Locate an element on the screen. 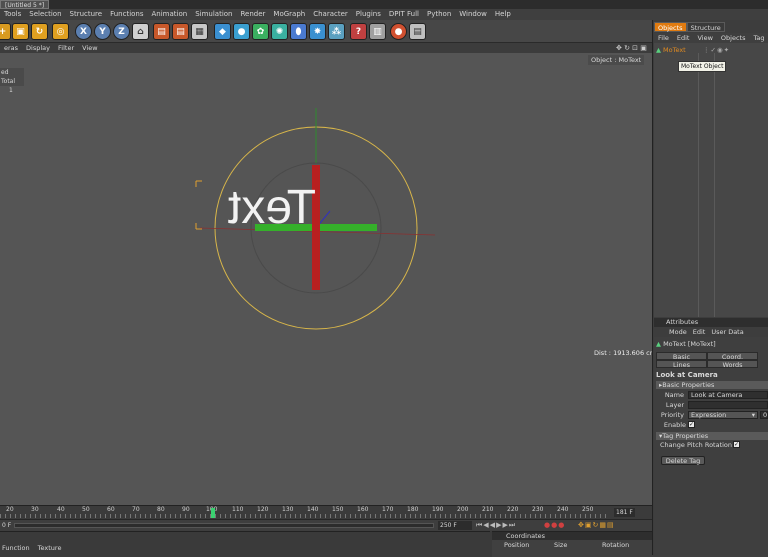  attr-menu-edit: Edit is located at coordinates (699, 332).